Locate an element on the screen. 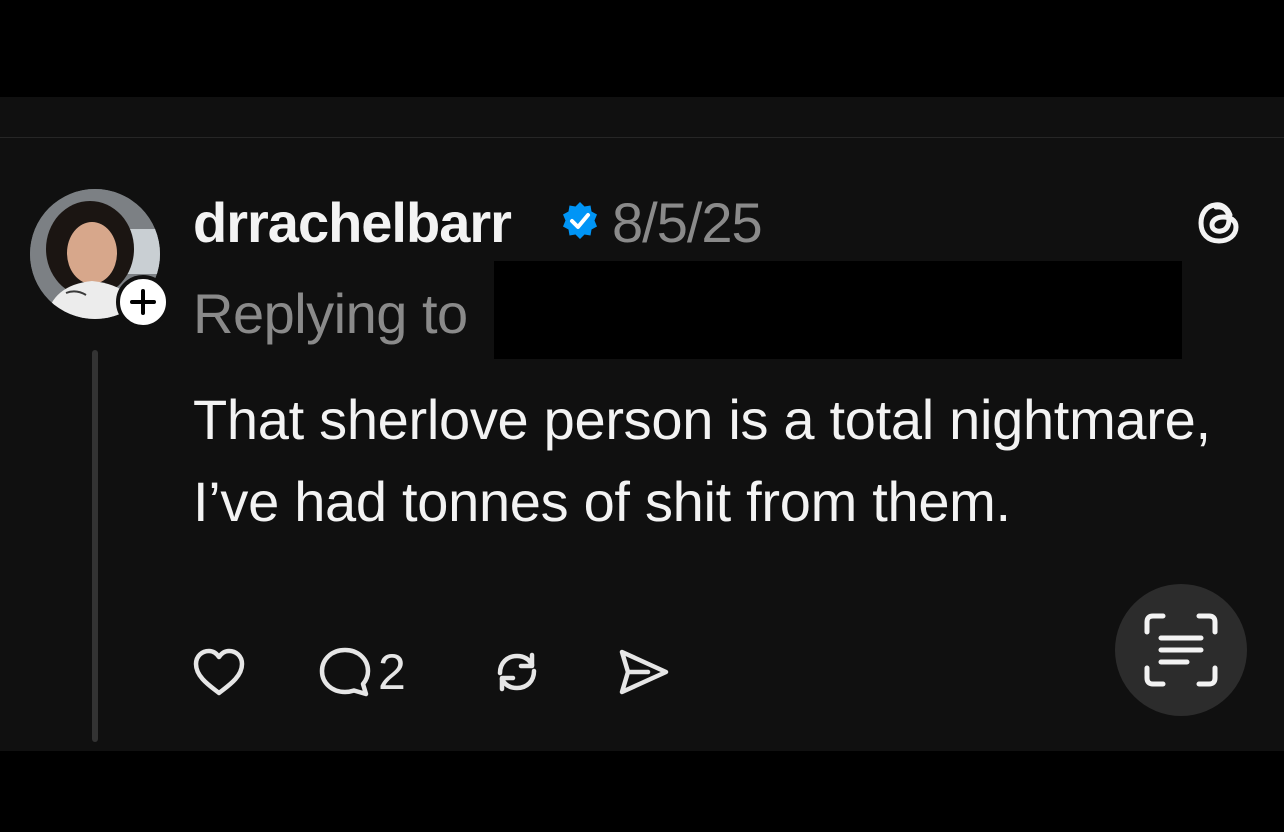 This screenshot has height=832, width=1284. username: drrachelbarr is located at coordinates (352, 223).